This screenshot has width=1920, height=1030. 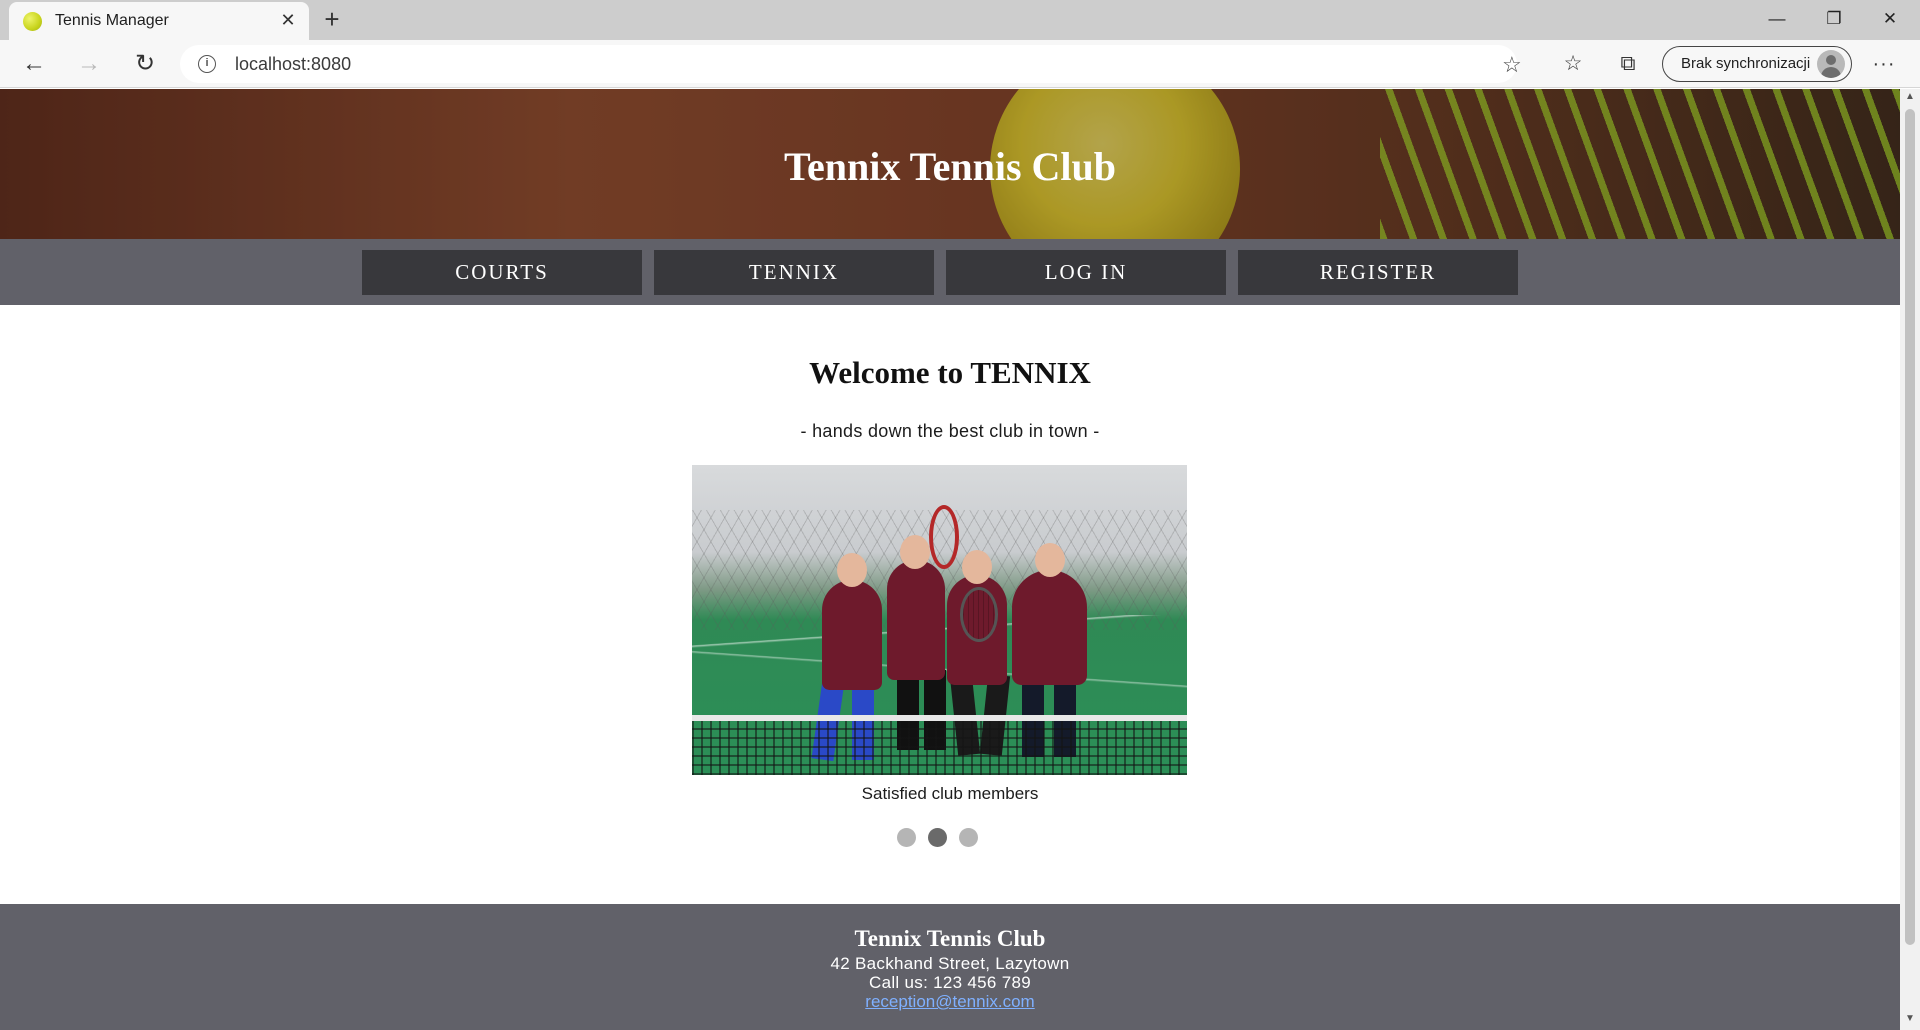 I want to click on carousel-indicators, so click(x=952, y=838).